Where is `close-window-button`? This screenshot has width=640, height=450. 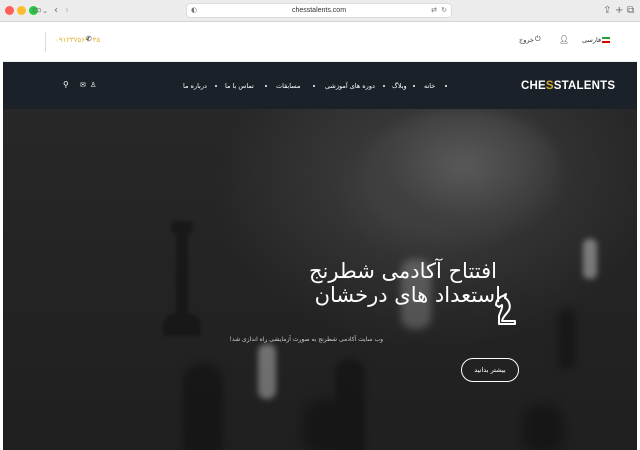
close-window-button is located at coordinates (9, 10).